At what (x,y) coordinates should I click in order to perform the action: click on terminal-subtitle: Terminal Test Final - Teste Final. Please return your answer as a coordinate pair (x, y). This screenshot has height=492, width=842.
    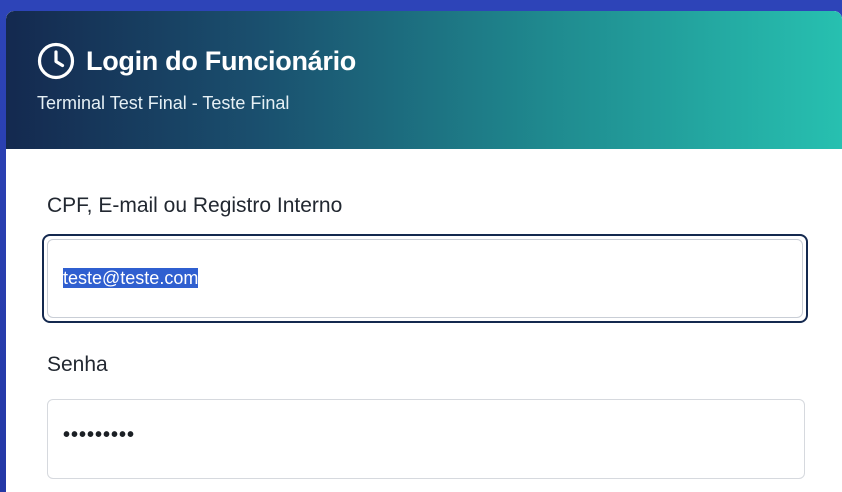
    Looking at the image, I should click on (163, 103).